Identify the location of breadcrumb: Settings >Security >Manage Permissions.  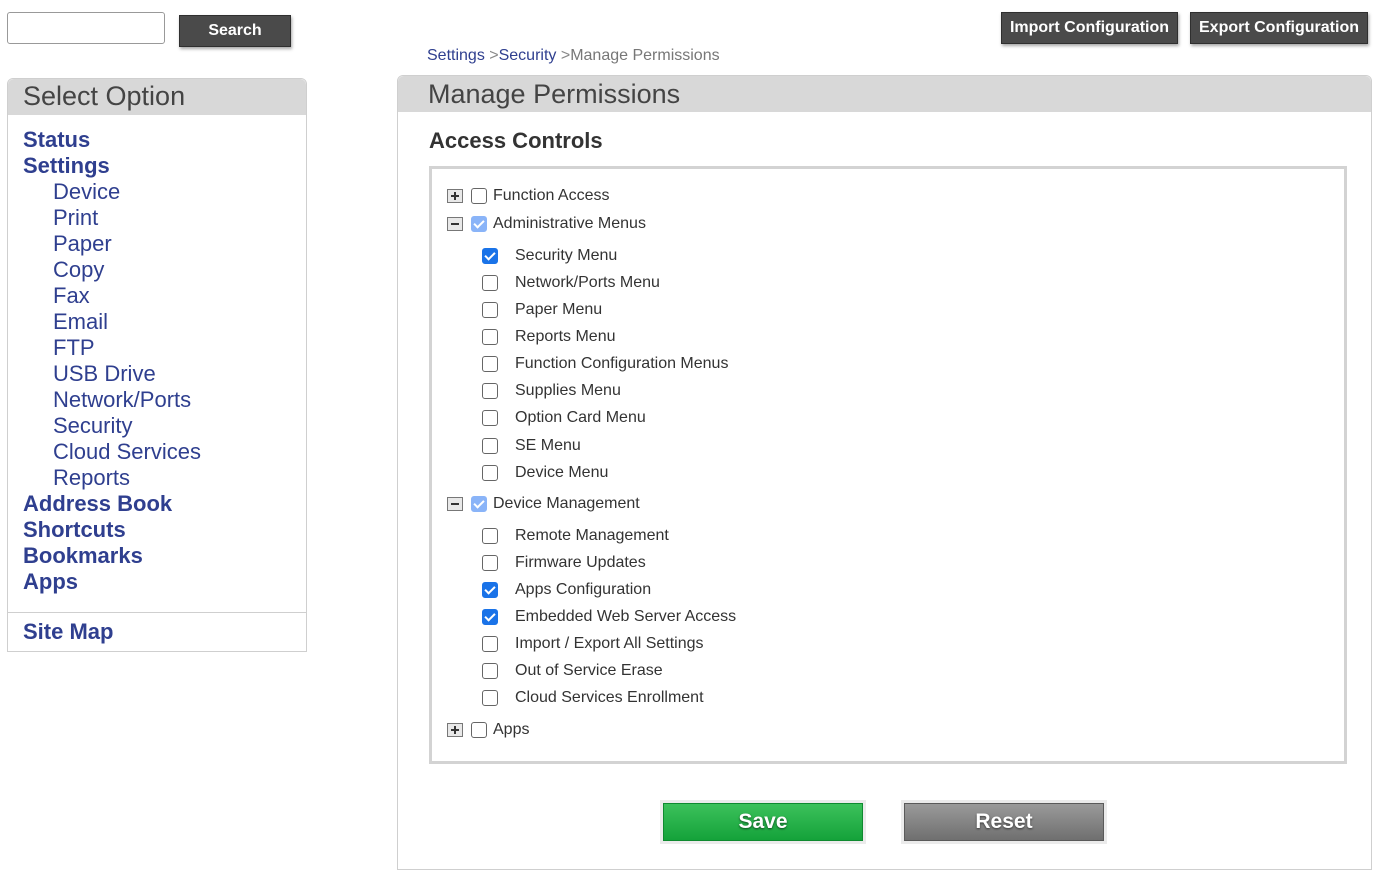
(573, 56).